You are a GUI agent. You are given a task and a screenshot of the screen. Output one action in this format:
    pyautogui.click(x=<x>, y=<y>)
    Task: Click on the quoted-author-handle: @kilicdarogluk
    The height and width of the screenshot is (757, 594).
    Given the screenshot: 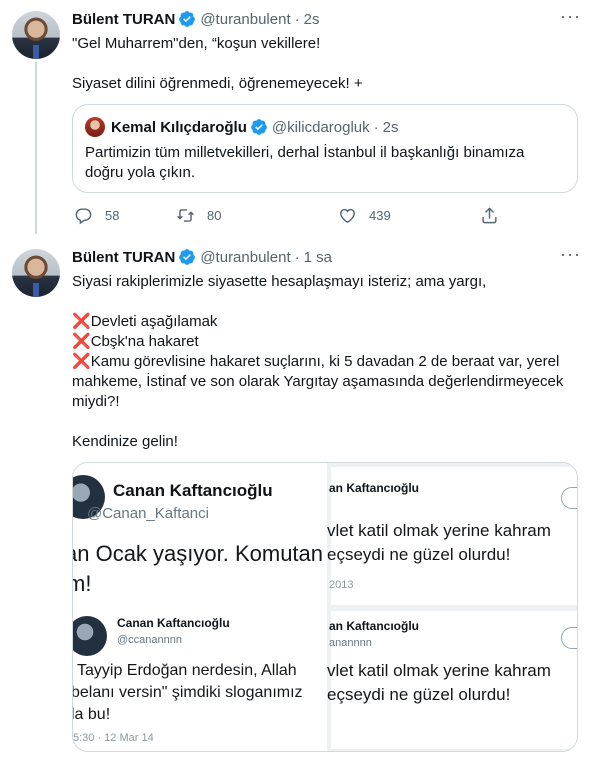 What is the action you would take?
    pyautogui.click(x=320, y=127)
    